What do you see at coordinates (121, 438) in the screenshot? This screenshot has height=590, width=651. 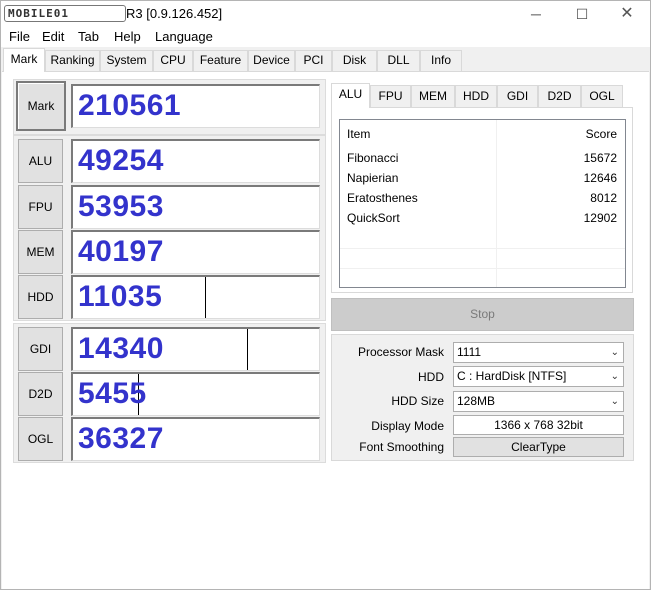 I see `ogl-score-value: 36327` at bounding box center [121, 438].